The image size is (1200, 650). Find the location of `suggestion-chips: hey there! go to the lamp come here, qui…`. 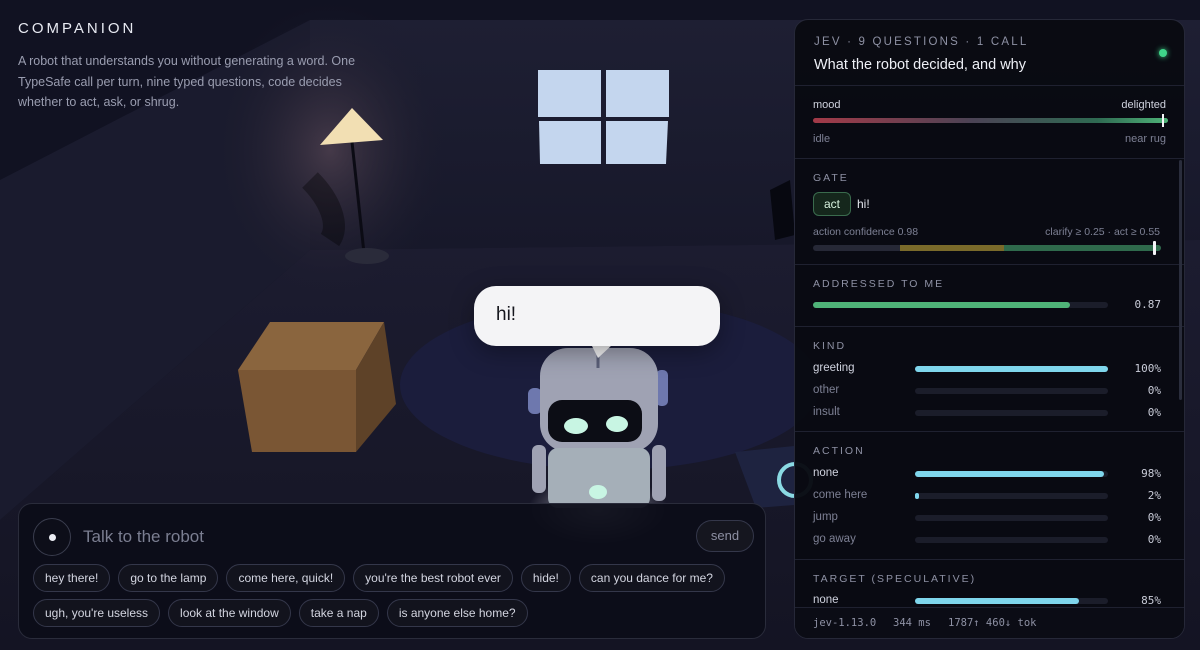

suggestion-chips: hey there! go to the lamp come here, qui… is located at coordinates (393, 599).